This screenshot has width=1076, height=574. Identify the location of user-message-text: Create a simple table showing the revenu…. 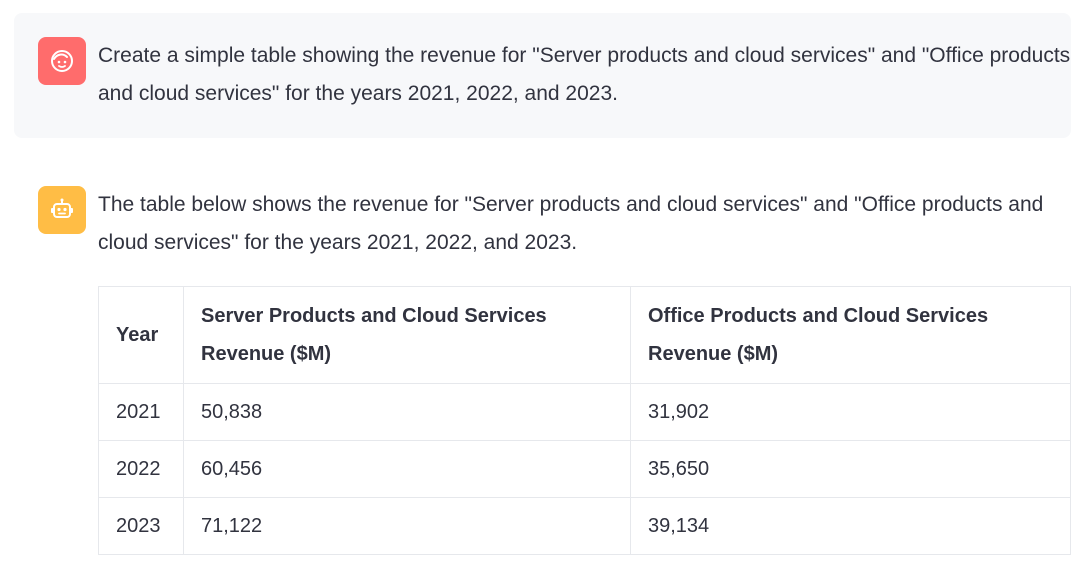
(584, 74).